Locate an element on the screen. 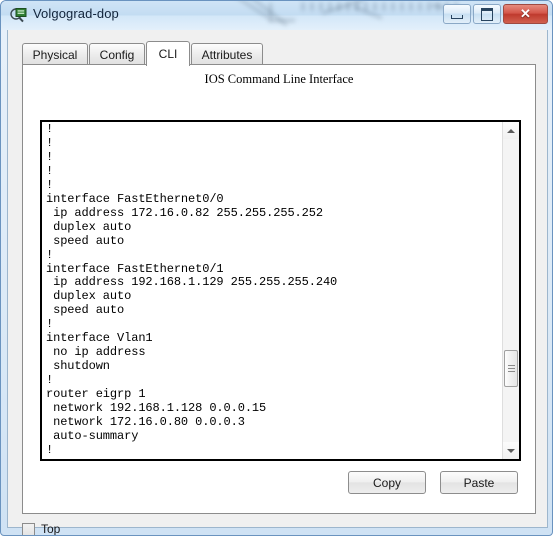 The height and width of the screenshot is (536, 553). minimize-button is located at coordinates (457, 14).